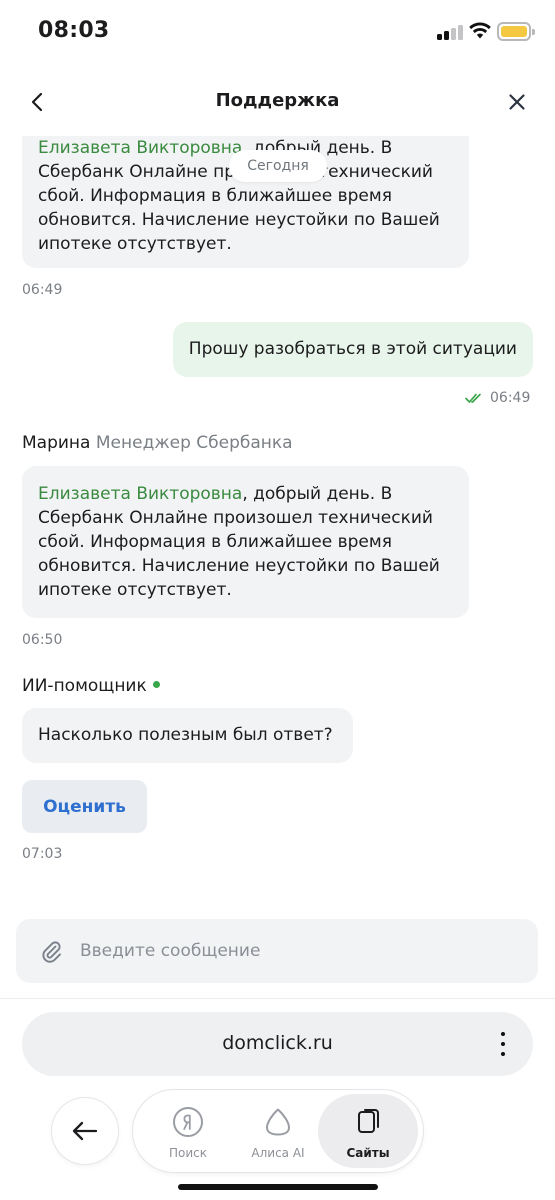 The image size is (555, 1200). Describe the element at coordinates (188, 1122) in the screenshot. I see `yandex-icon` at that location.